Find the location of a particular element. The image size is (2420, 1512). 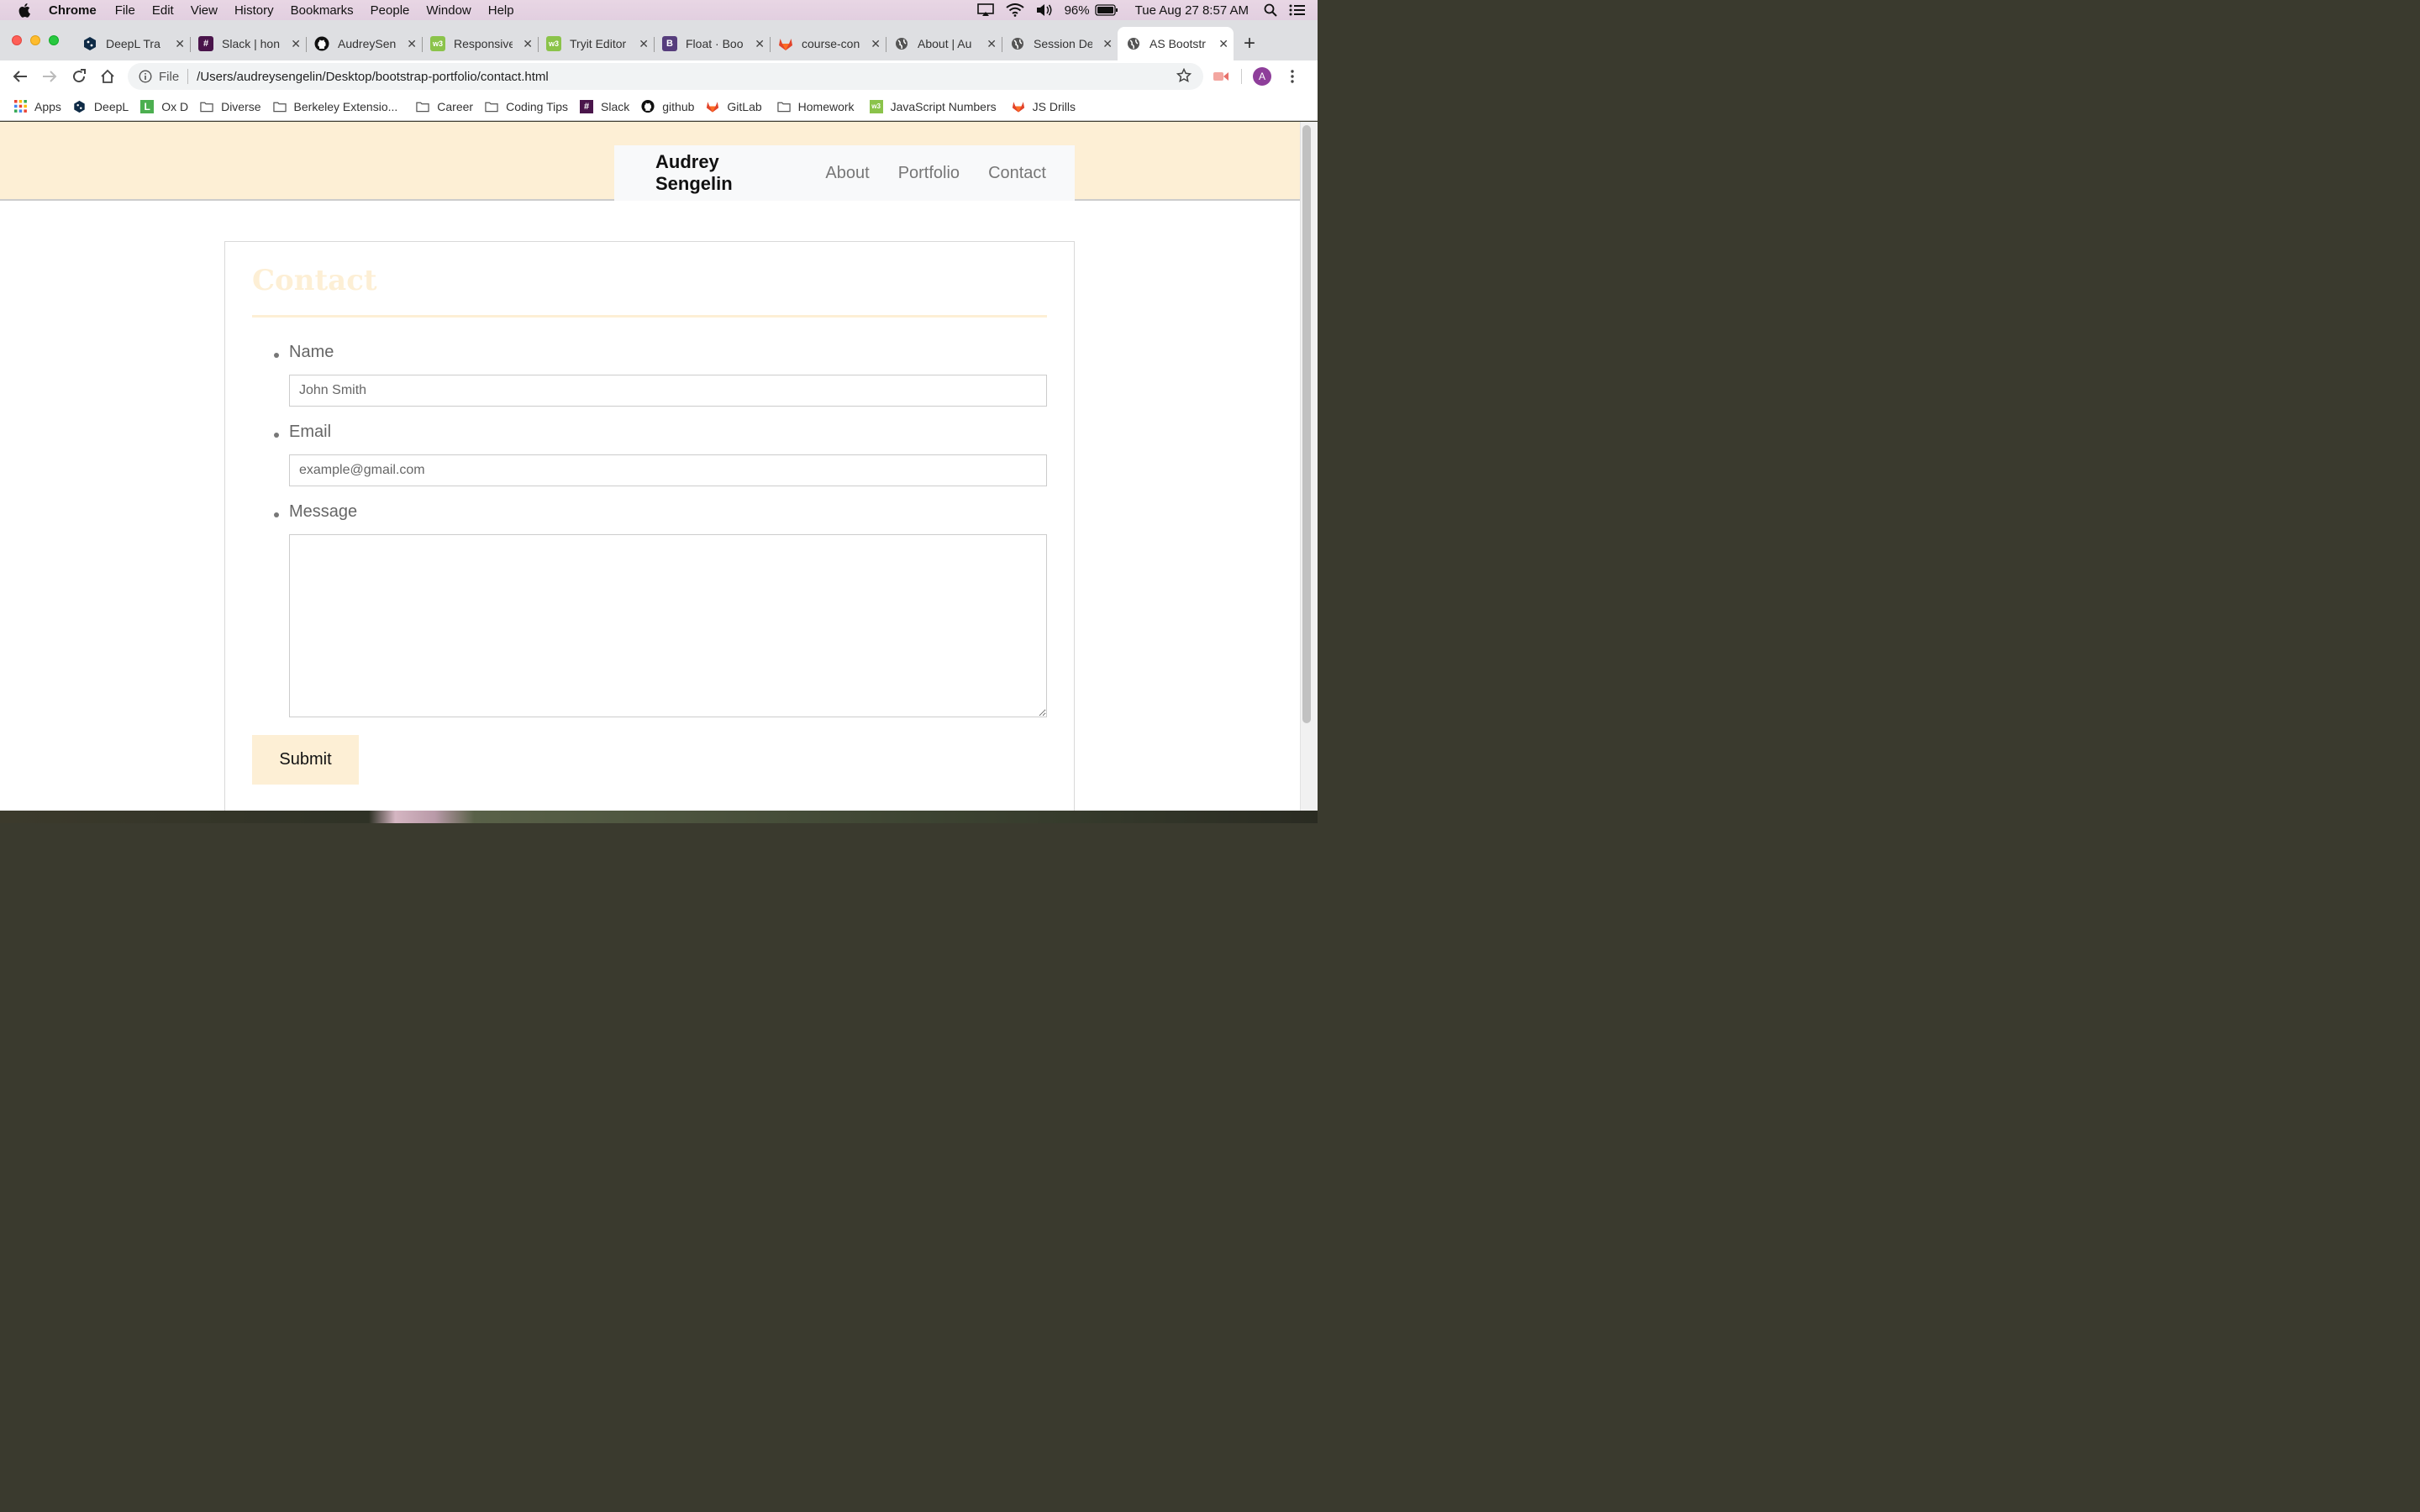

menu-window: Window is located at coordinates (449, 10).